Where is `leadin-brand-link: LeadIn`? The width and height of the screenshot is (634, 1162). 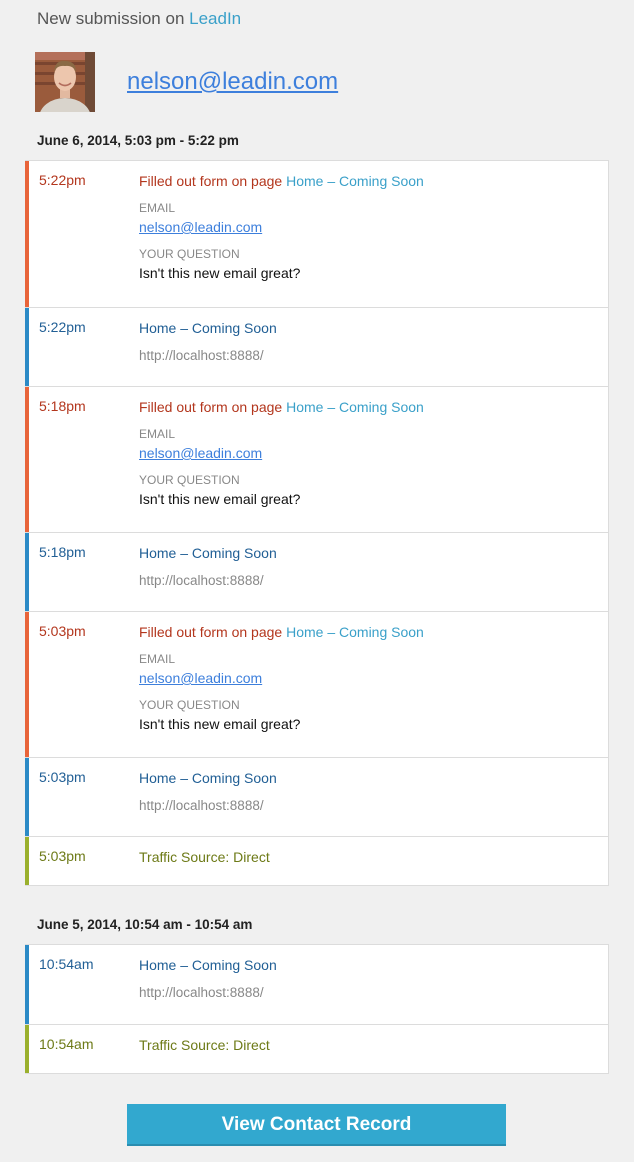
leadin-brand-link: LeadIn is located at coordinates (215, 18).